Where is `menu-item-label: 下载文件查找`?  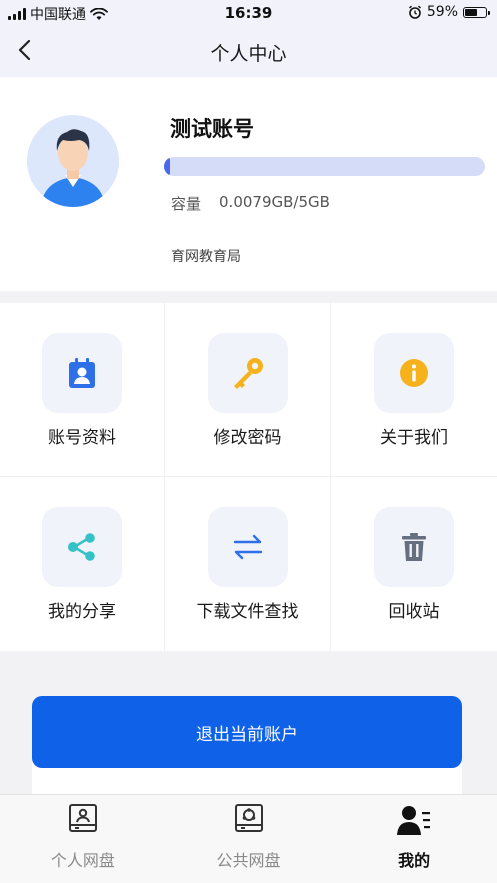 menu-item-label: 下载文件查找 is located at coordinates (247, 612).